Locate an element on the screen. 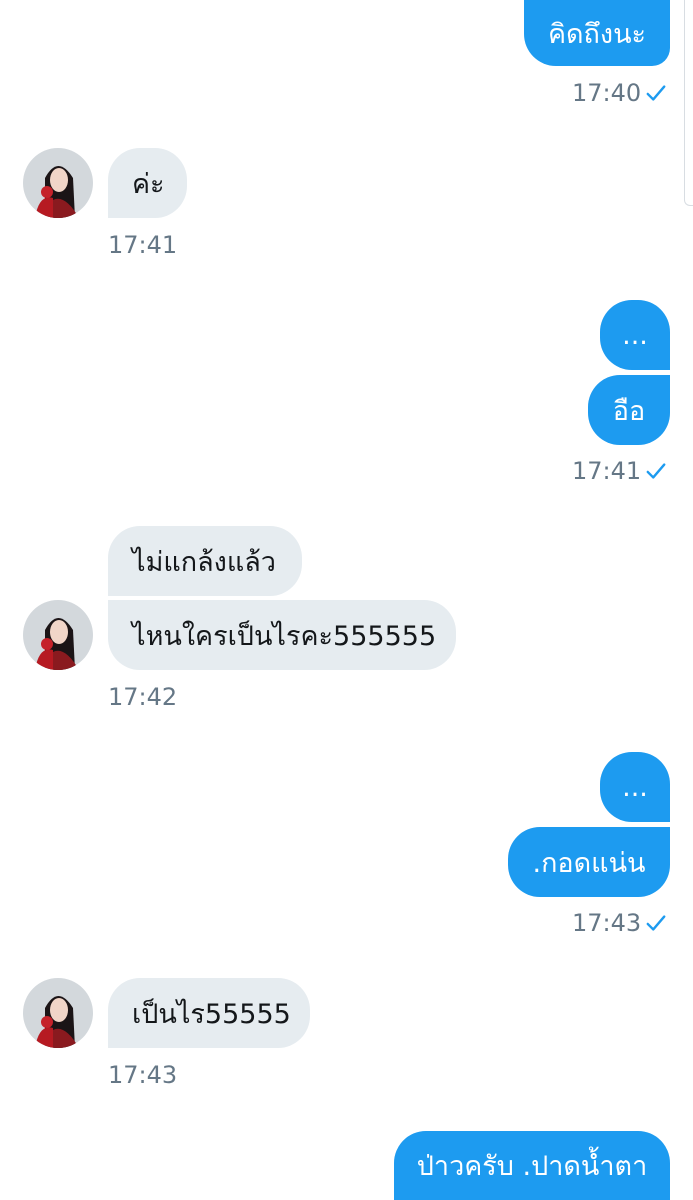  message-bubble-received: ไม่แกล้งแล้ว is located at coordinates (205, 561).